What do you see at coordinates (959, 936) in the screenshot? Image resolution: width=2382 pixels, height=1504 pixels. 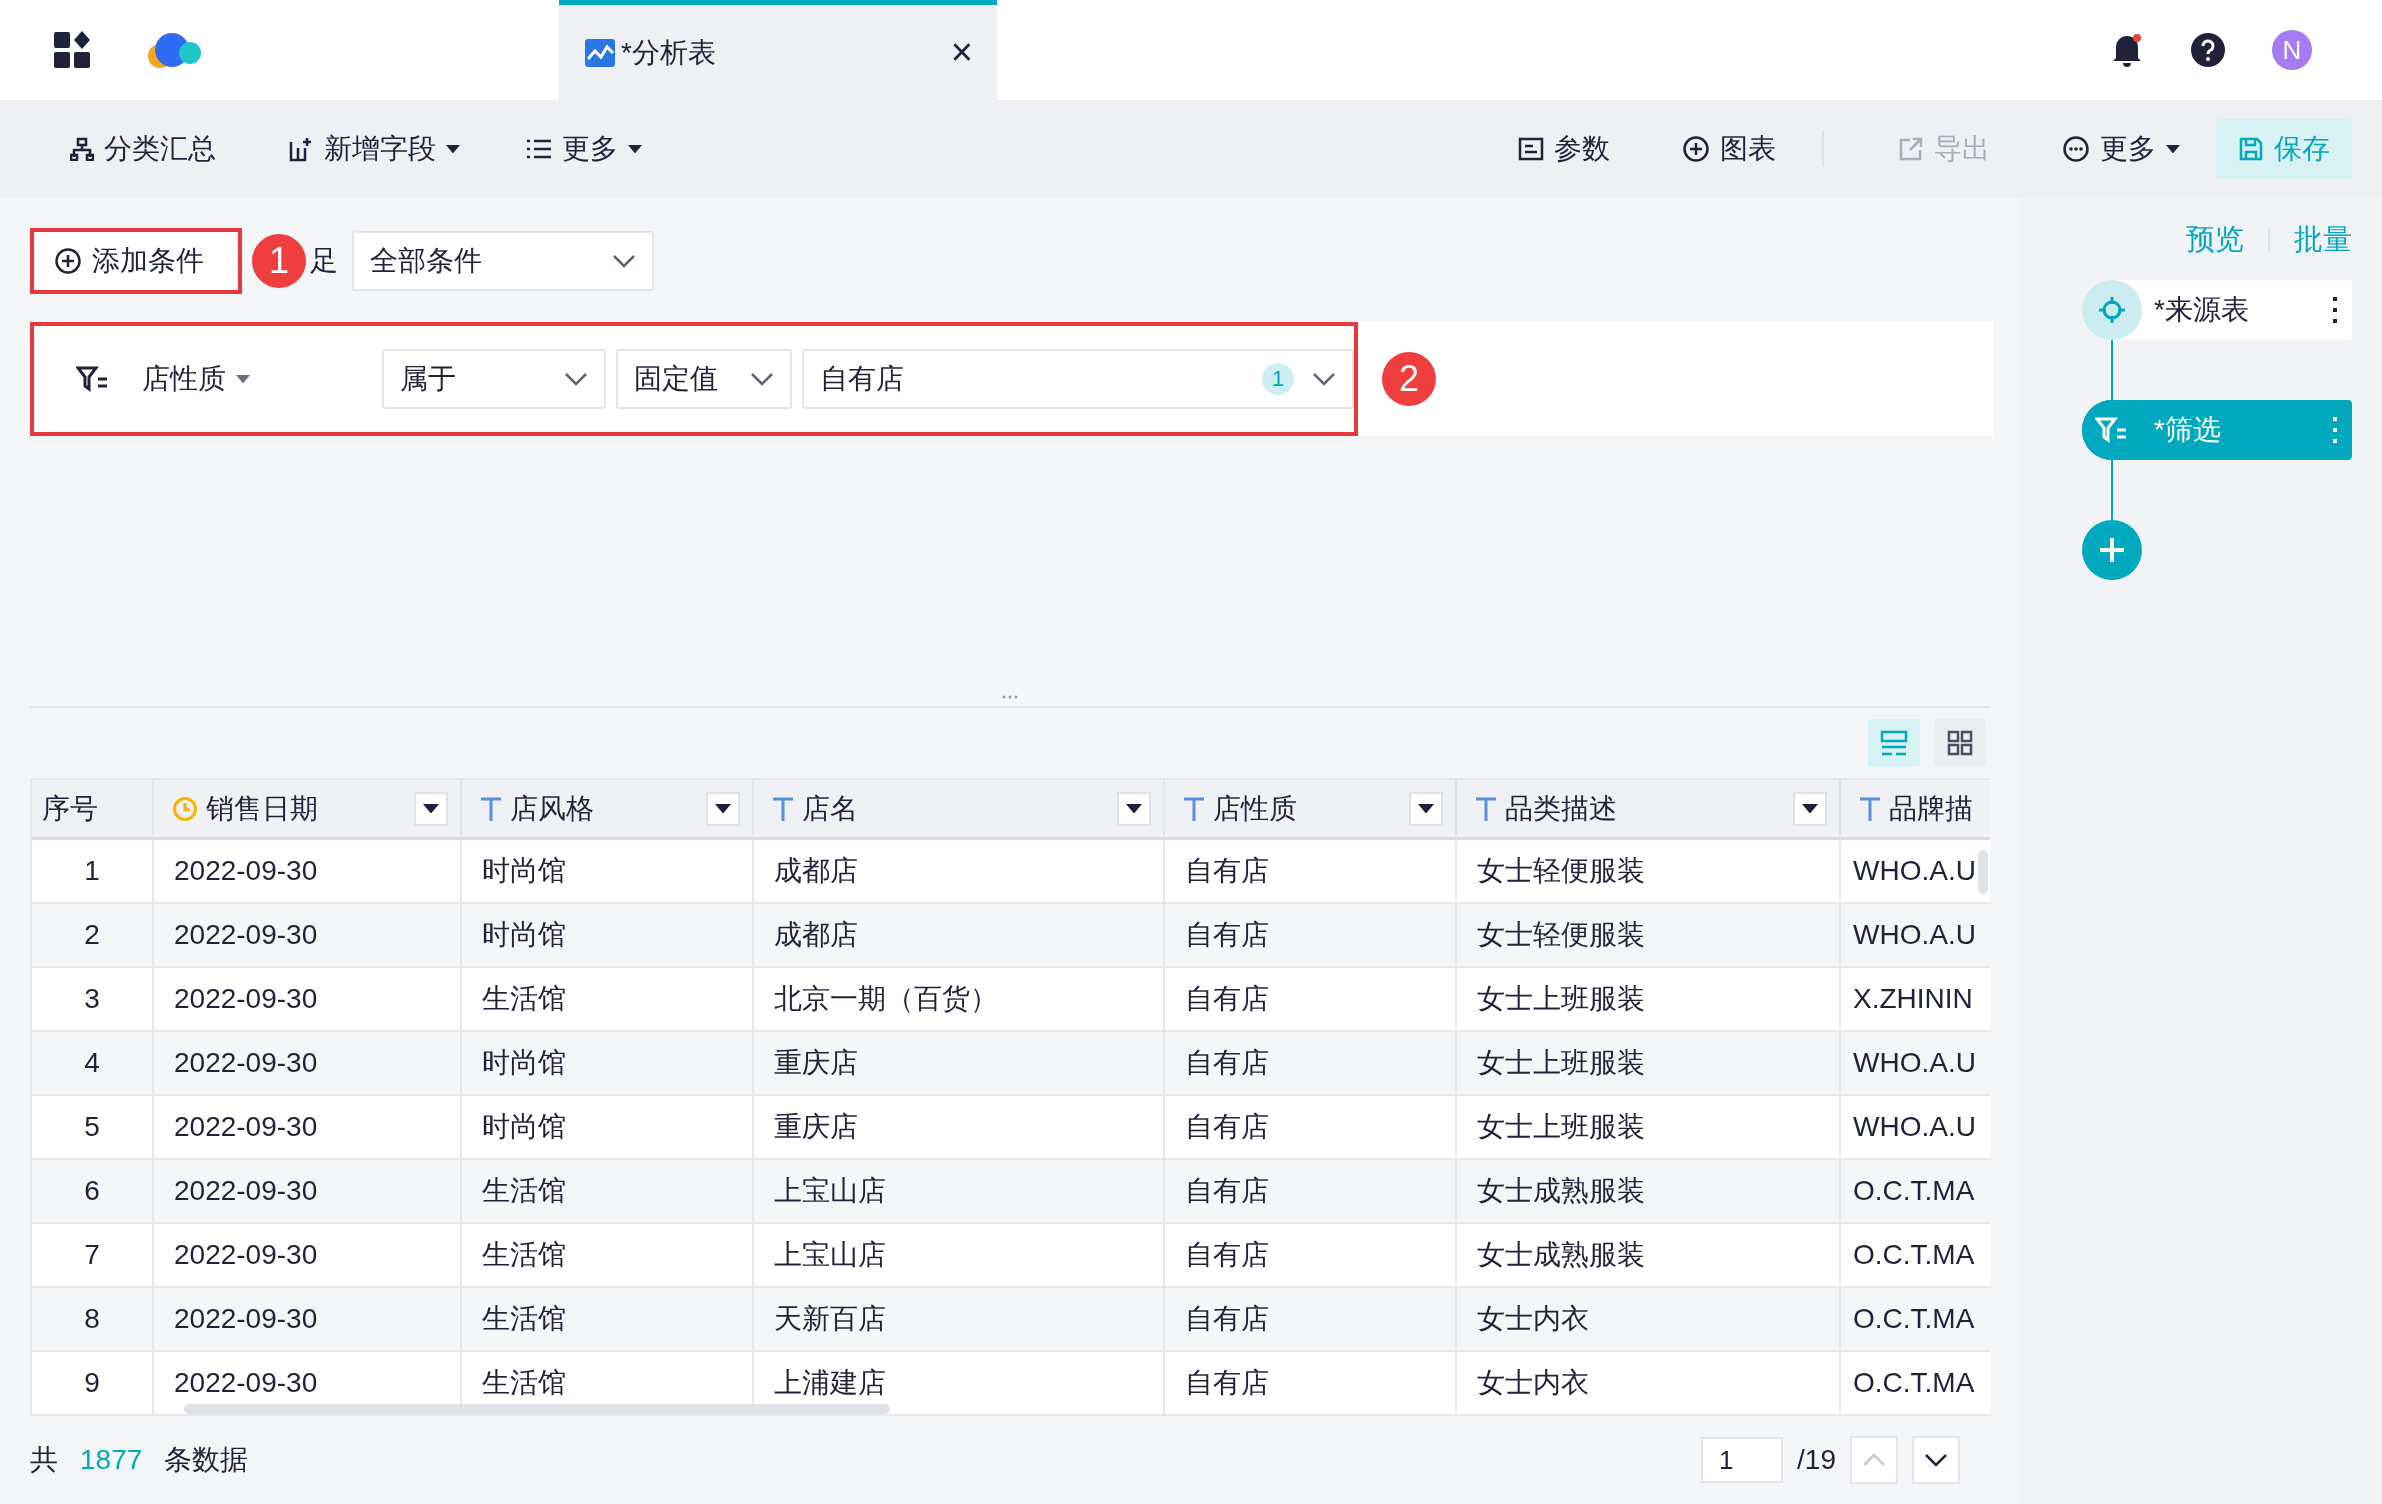 I see `table-cell: 成都店` at bounding box center [959, 936].